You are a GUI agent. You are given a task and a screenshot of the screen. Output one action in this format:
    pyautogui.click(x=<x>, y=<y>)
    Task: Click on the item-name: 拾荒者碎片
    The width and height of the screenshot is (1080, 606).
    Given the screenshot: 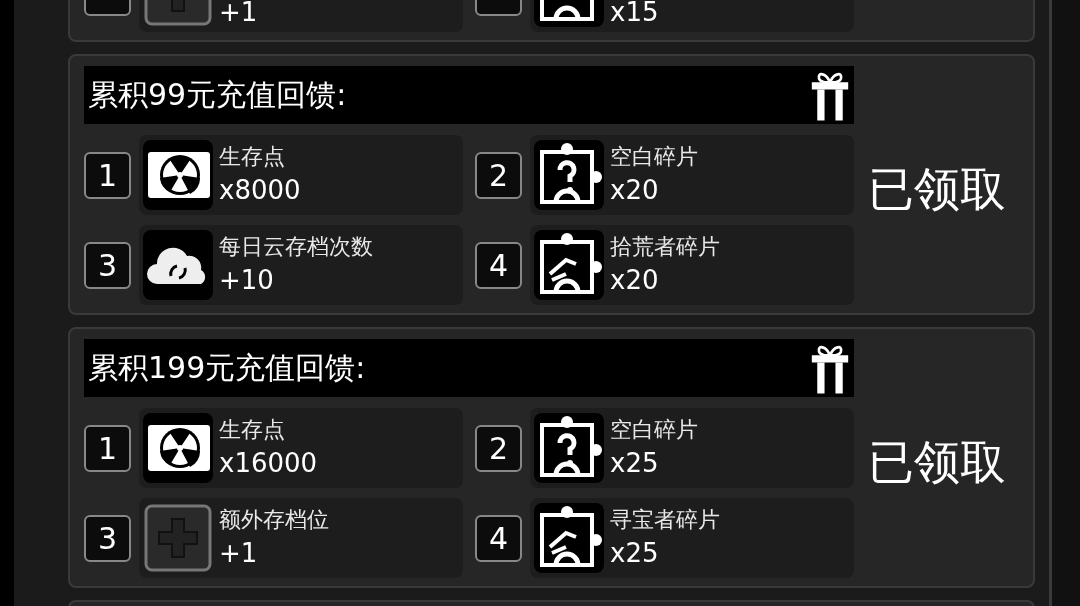 What is the action you would take?
    pyautogui.click(x=665, y=247)
    